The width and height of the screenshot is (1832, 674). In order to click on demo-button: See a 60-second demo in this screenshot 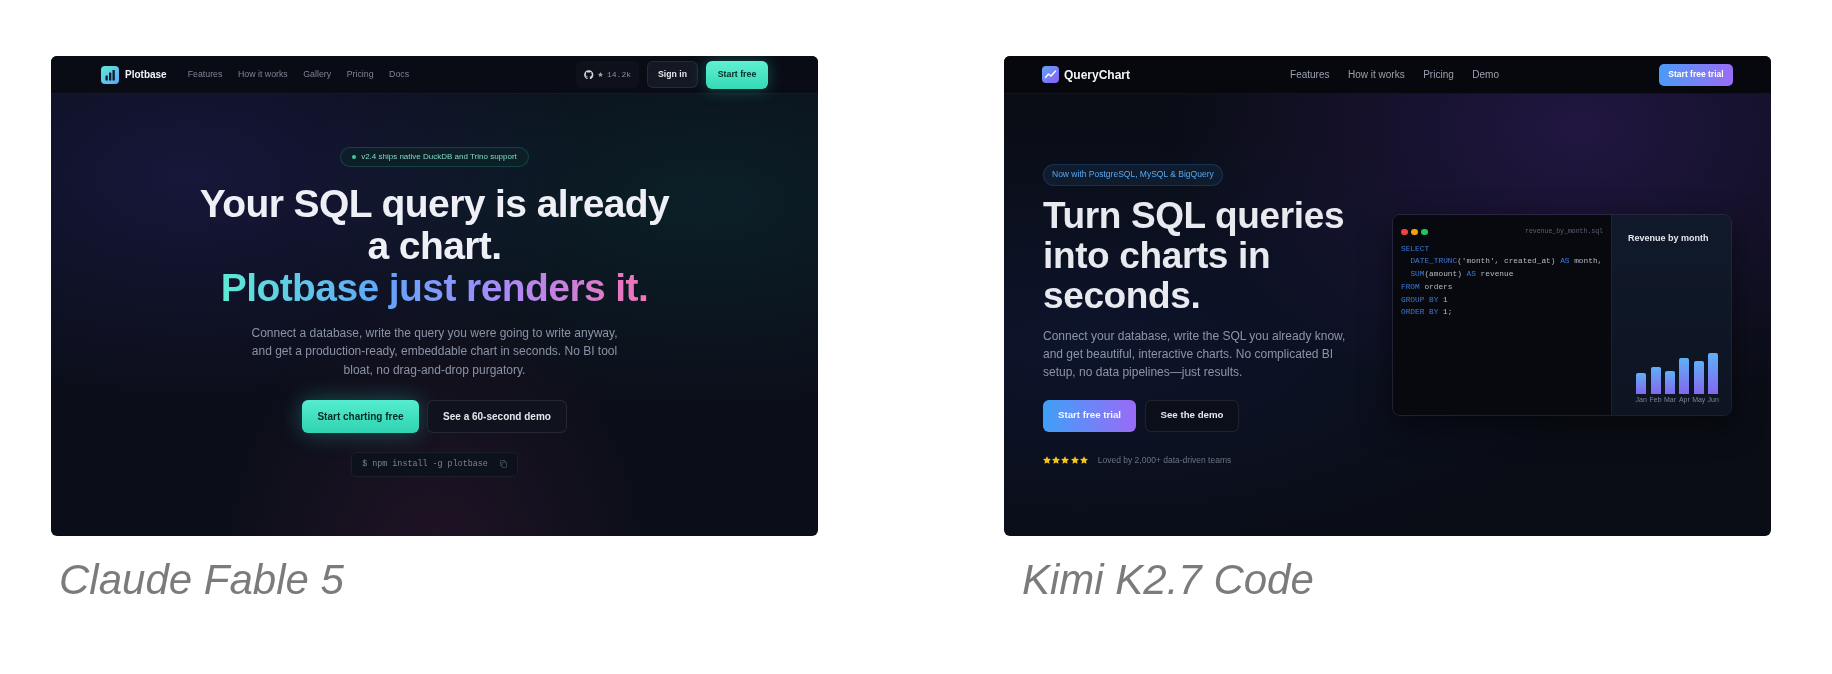, I will do `click(497, 416)`.